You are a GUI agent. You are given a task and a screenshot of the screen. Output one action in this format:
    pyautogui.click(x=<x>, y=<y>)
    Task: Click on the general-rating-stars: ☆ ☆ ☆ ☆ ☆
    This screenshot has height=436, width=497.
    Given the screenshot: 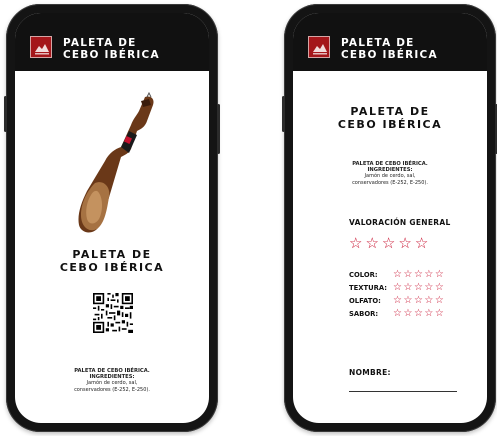 What is the action you would take?
    pyautogui.click(x=388, y=243)
    